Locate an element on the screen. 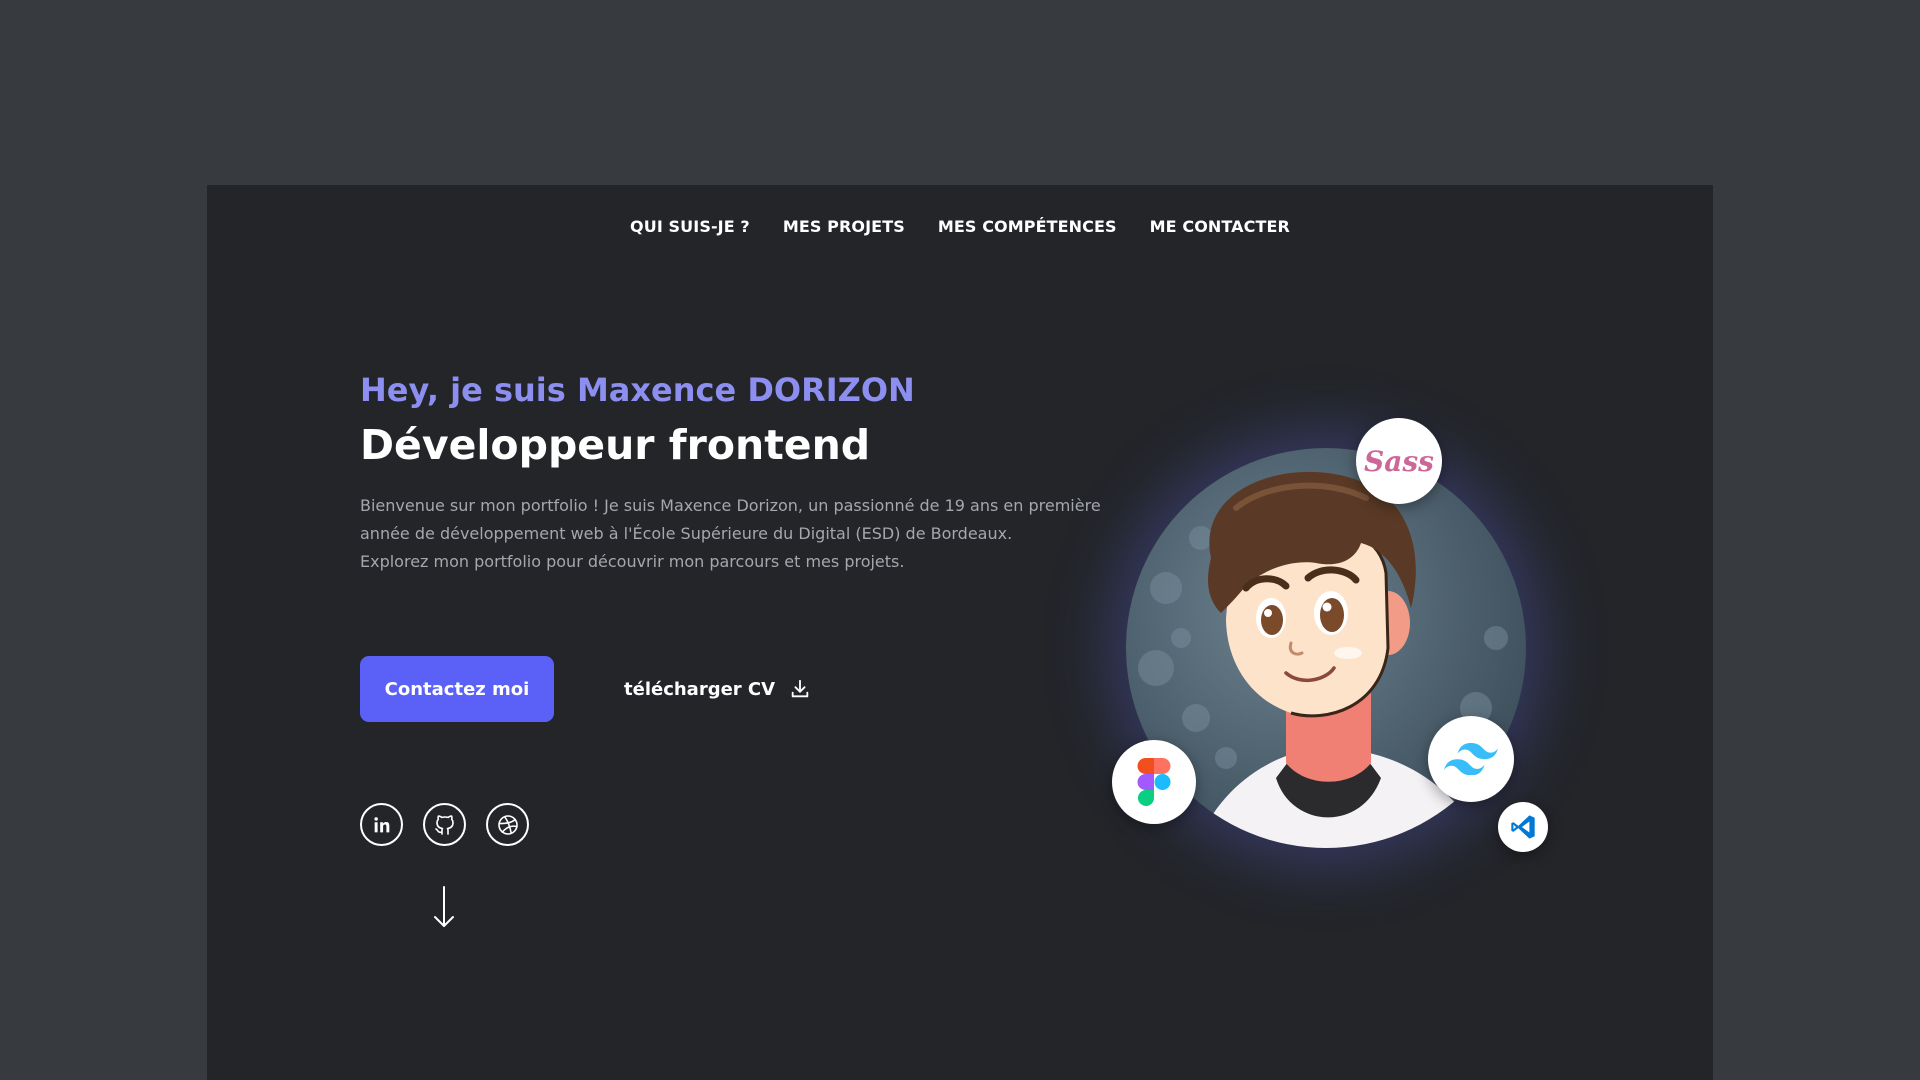  download-icon is located at coordinates (800, 688).